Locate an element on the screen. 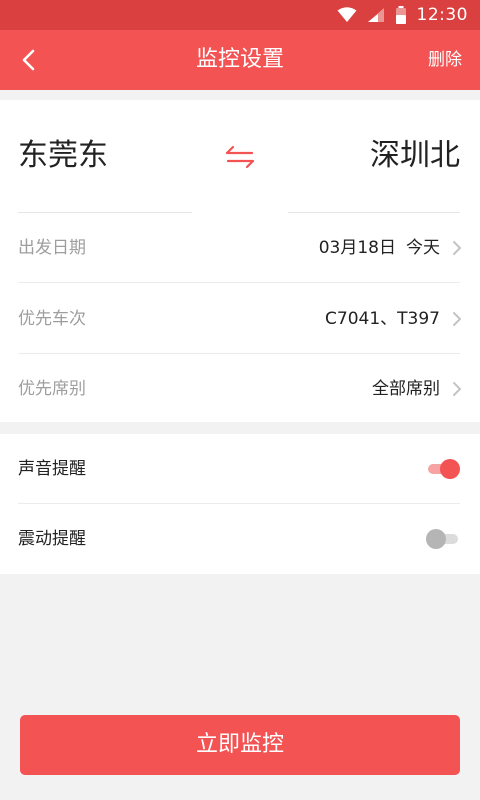 This screenshot has height=800, width=480. preferred-trains-label: 优先车次 is located at coordinates (52, 319).